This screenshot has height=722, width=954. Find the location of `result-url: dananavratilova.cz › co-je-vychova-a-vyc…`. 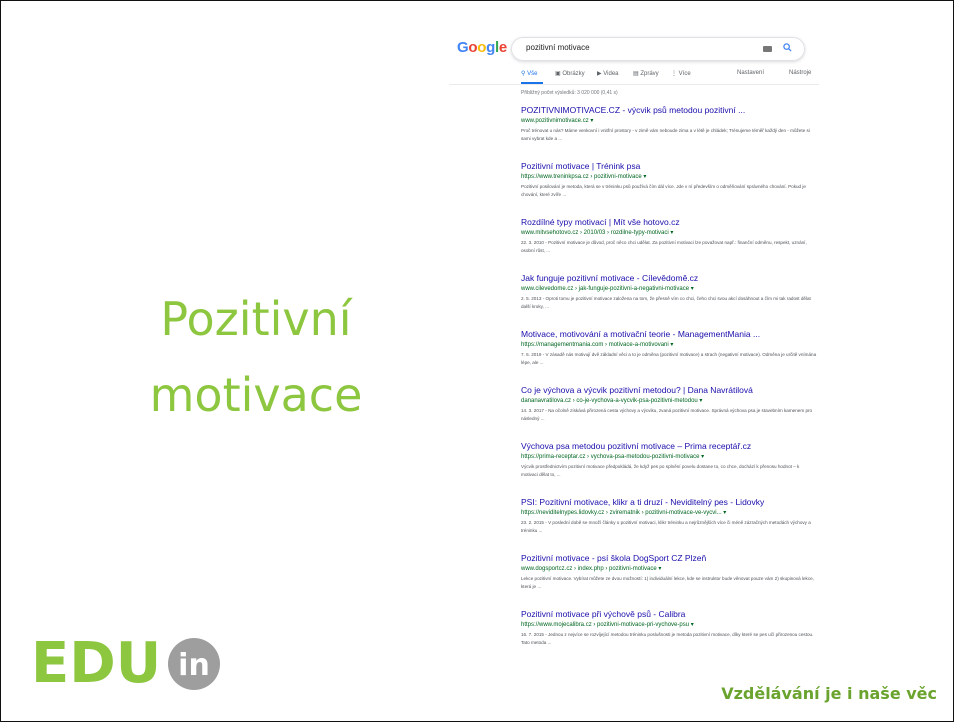

result-url: dananavratilova.cz › co-je-vychova-a-vyc… is located at coordinates (669, 401).